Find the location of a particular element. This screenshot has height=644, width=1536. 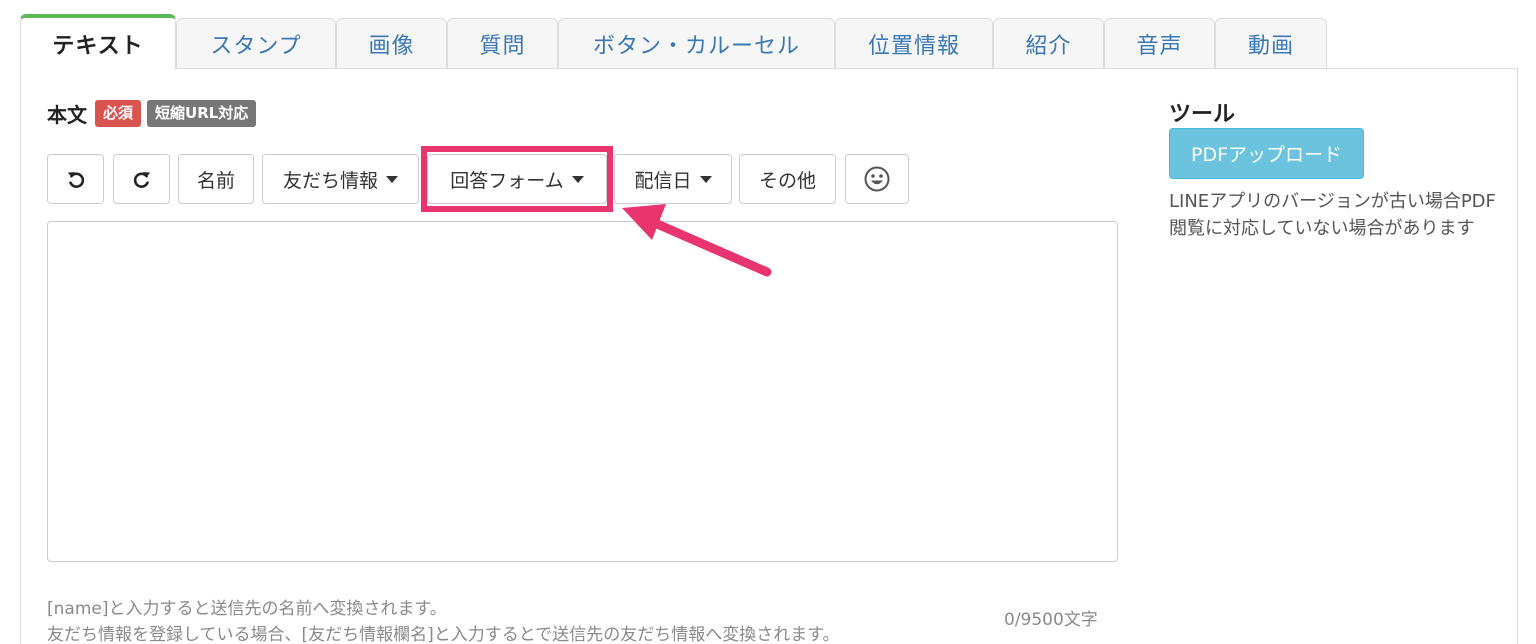

friend-info-dropdown: 友だち情報 is located at coordinates (340, 179).